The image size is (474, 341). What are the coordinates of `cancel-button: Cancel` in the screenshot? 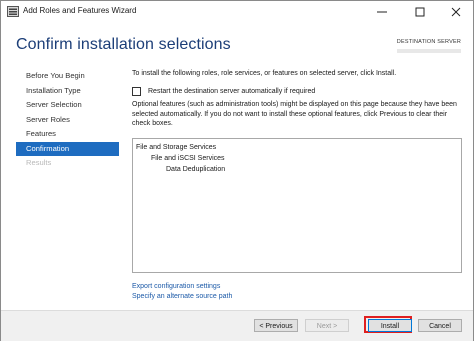 It's located at (440, 325).